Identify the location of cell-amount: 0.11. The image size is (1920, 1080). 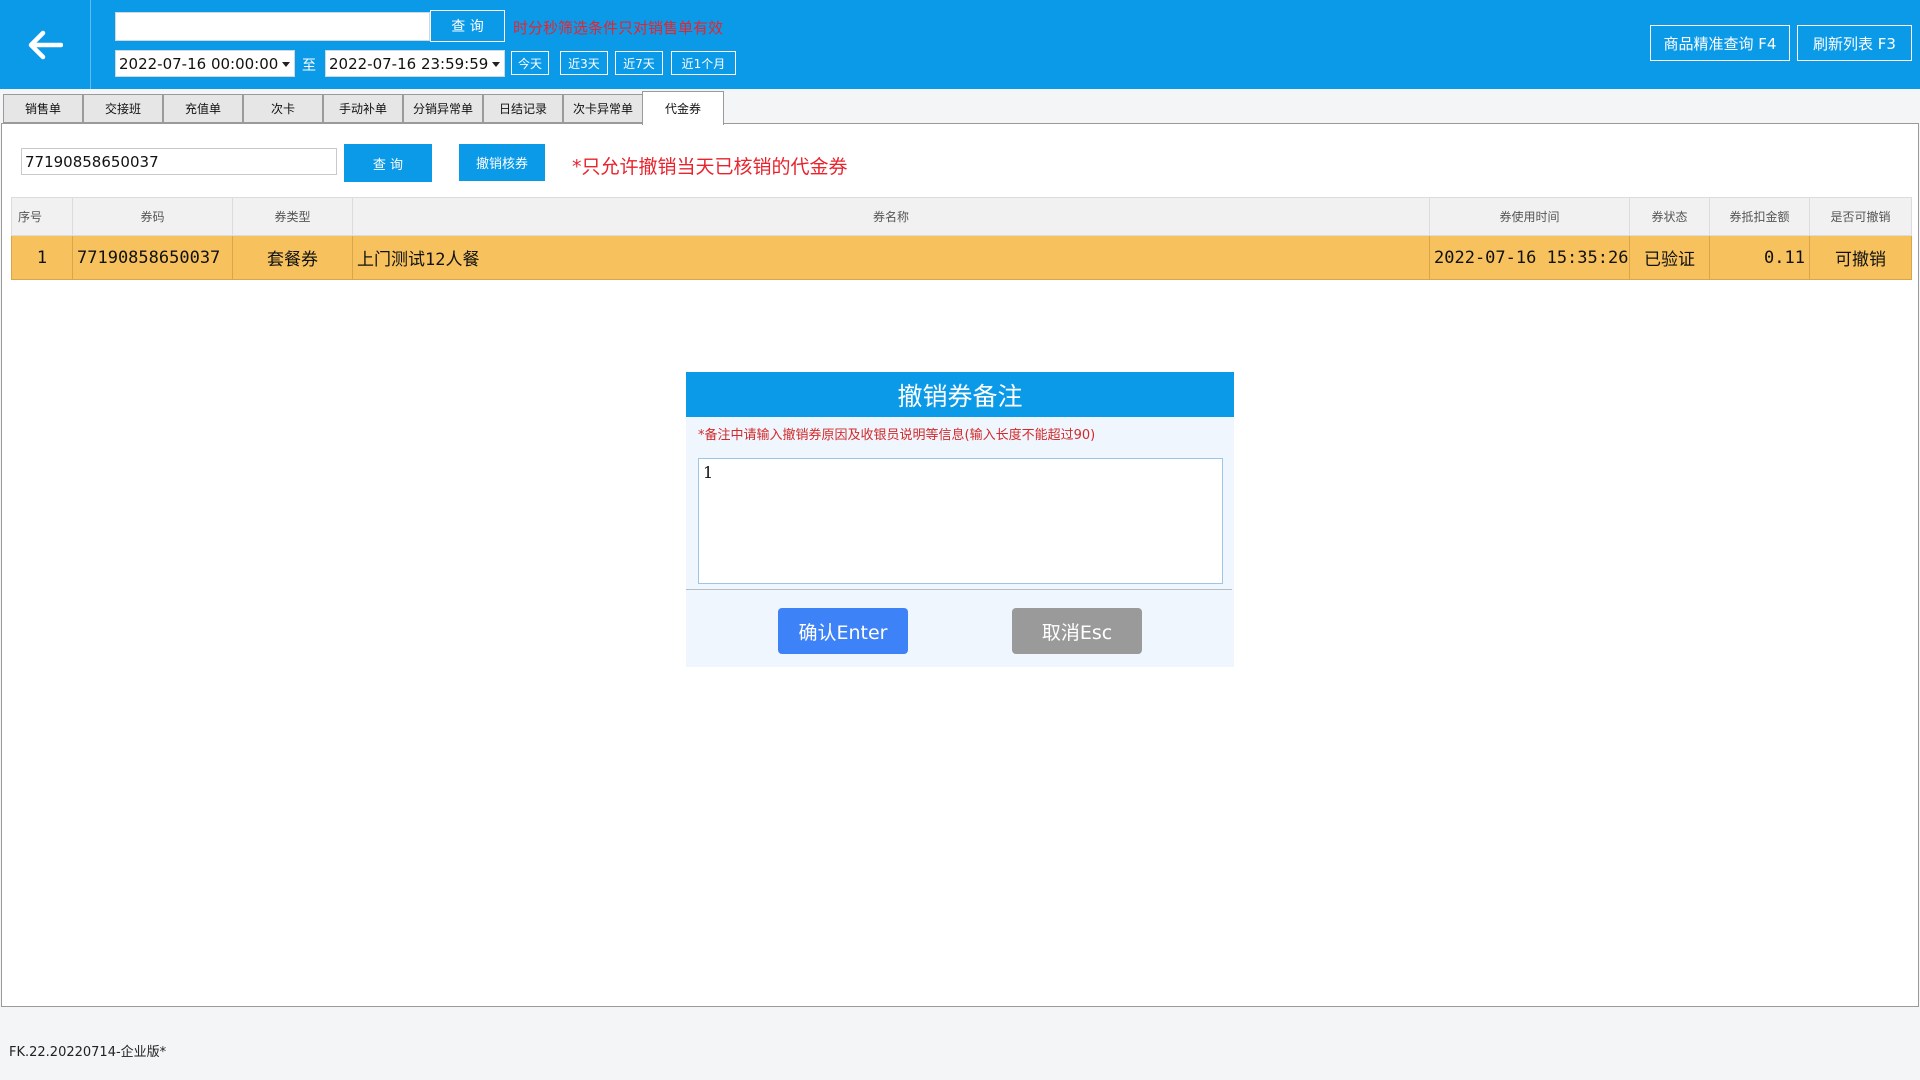
(1759, 257).